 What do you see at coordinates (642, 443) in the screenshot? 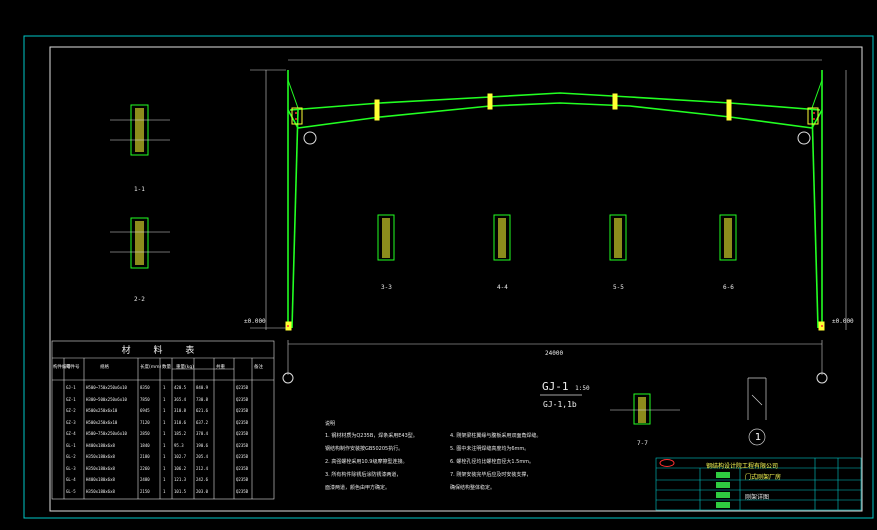
I see `section-label-7: 7-7` at bounding box center [642, 443].